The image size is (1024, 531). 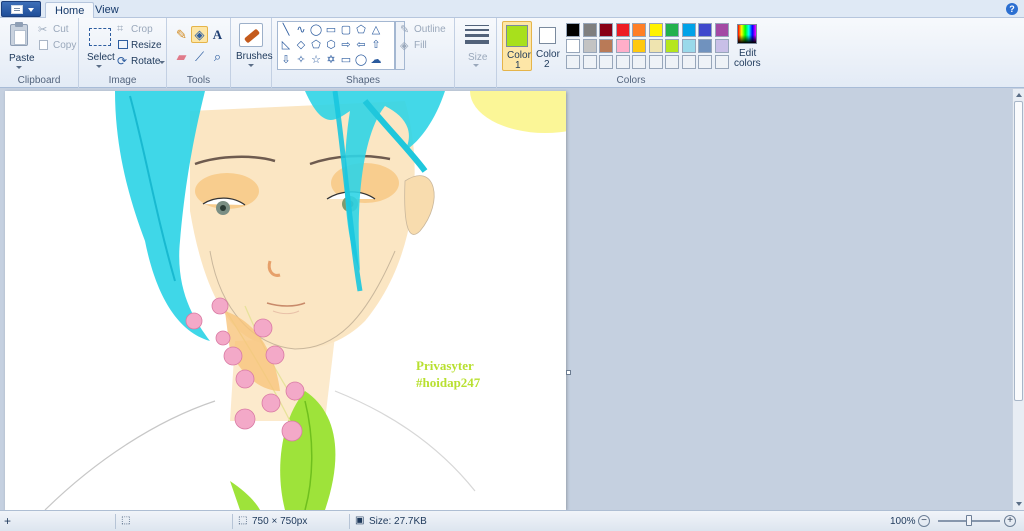 What do you see at coordinates (181, 34) in the screenshot?
I see `pencil-icon: ✎` at bounding box center [181, 34].